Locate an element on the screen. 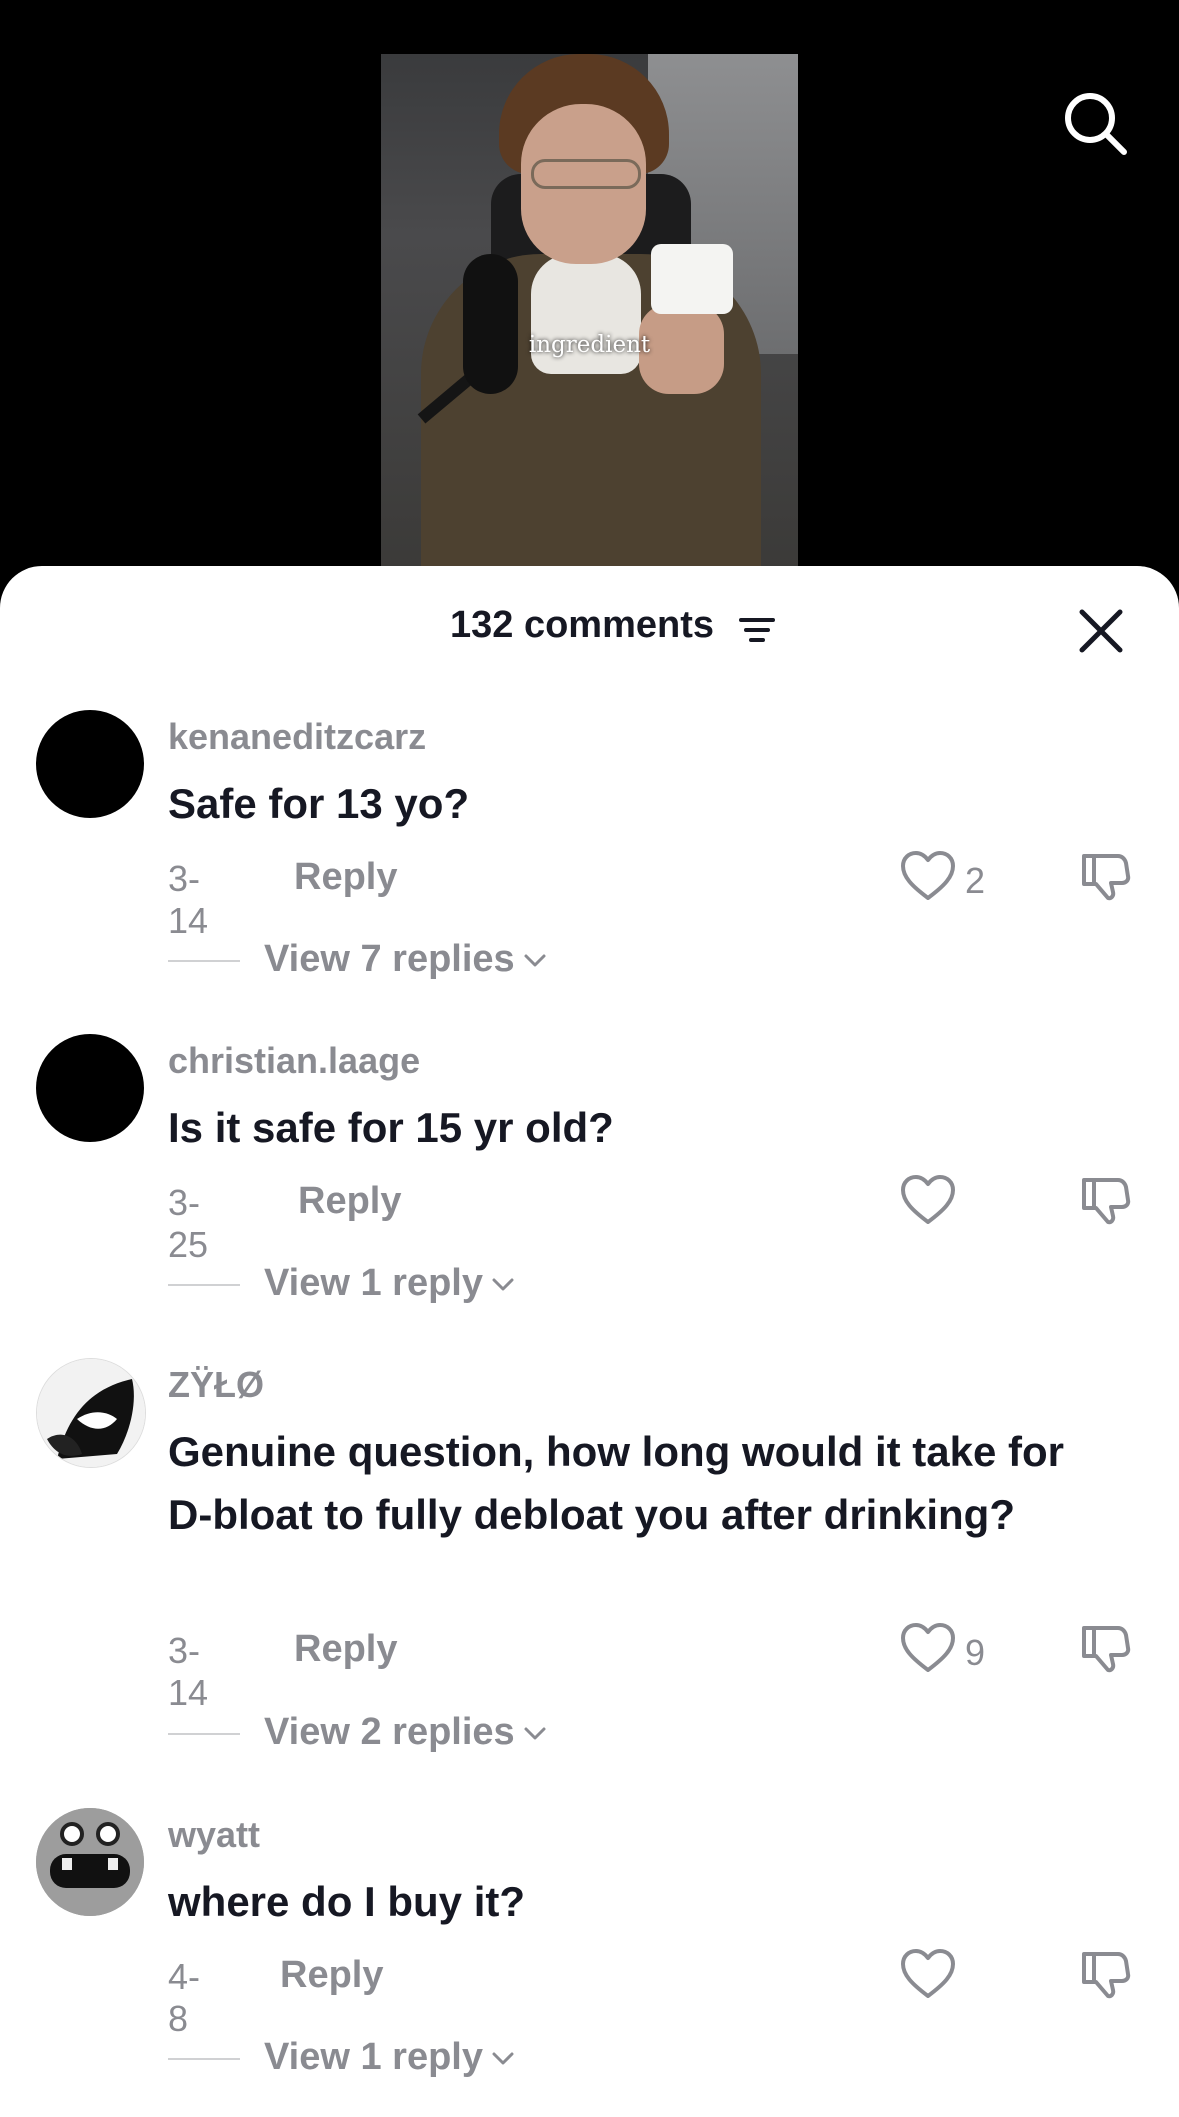 Image resolution: width=1179 pixels, height=2117 pixels. filter-button is located at coordinates (757, 633).